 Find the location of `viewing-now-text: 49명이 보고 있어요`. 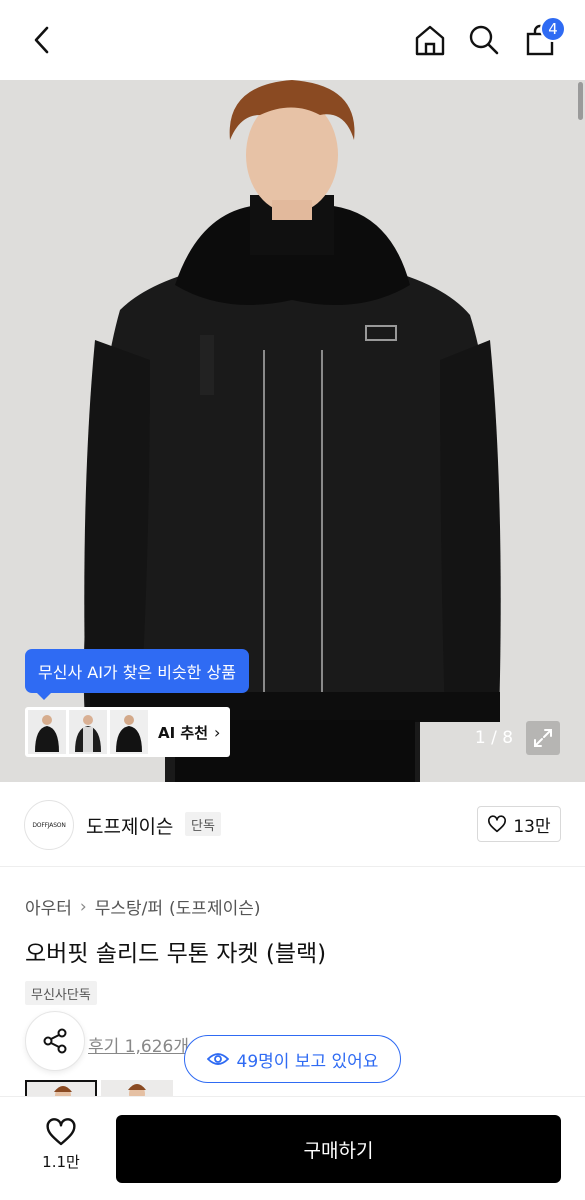

viewing-now-text: 49명이 보고 있어요 is located at coordinates (307, 1061).